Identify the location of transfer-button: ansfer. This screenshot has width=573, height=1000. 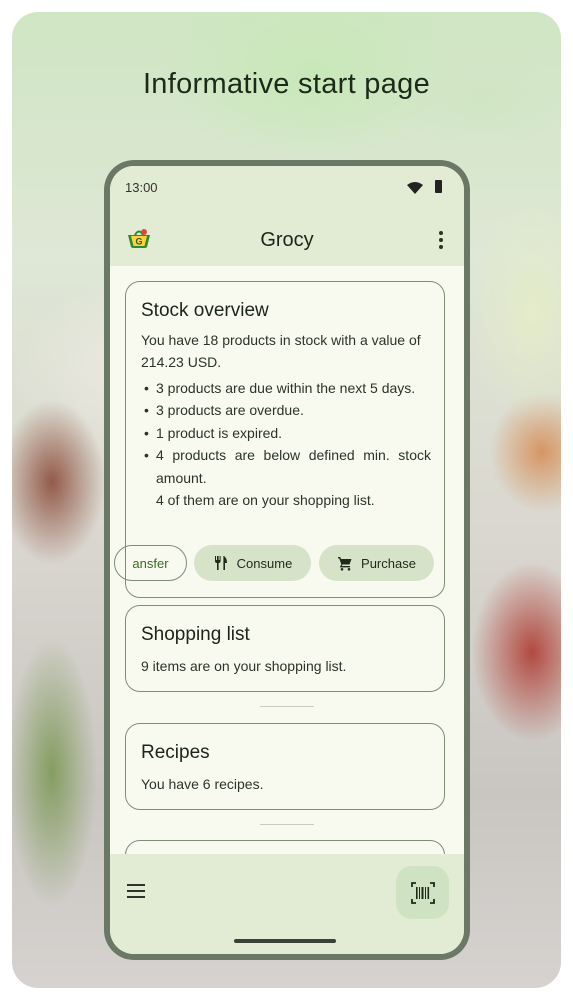
(150, 563).